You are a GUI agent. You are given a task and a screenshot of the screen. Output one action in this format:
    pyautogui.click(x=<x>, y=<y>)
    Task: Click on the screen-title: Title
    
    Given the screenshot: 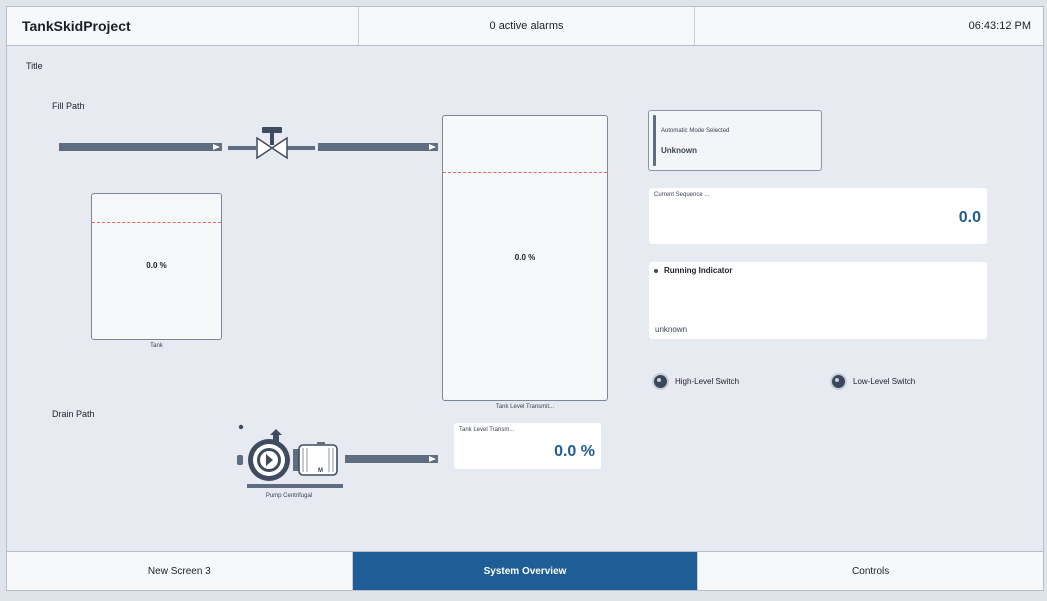 What is the action you would take?
    pyautogui.click(x=34, y=66)
    